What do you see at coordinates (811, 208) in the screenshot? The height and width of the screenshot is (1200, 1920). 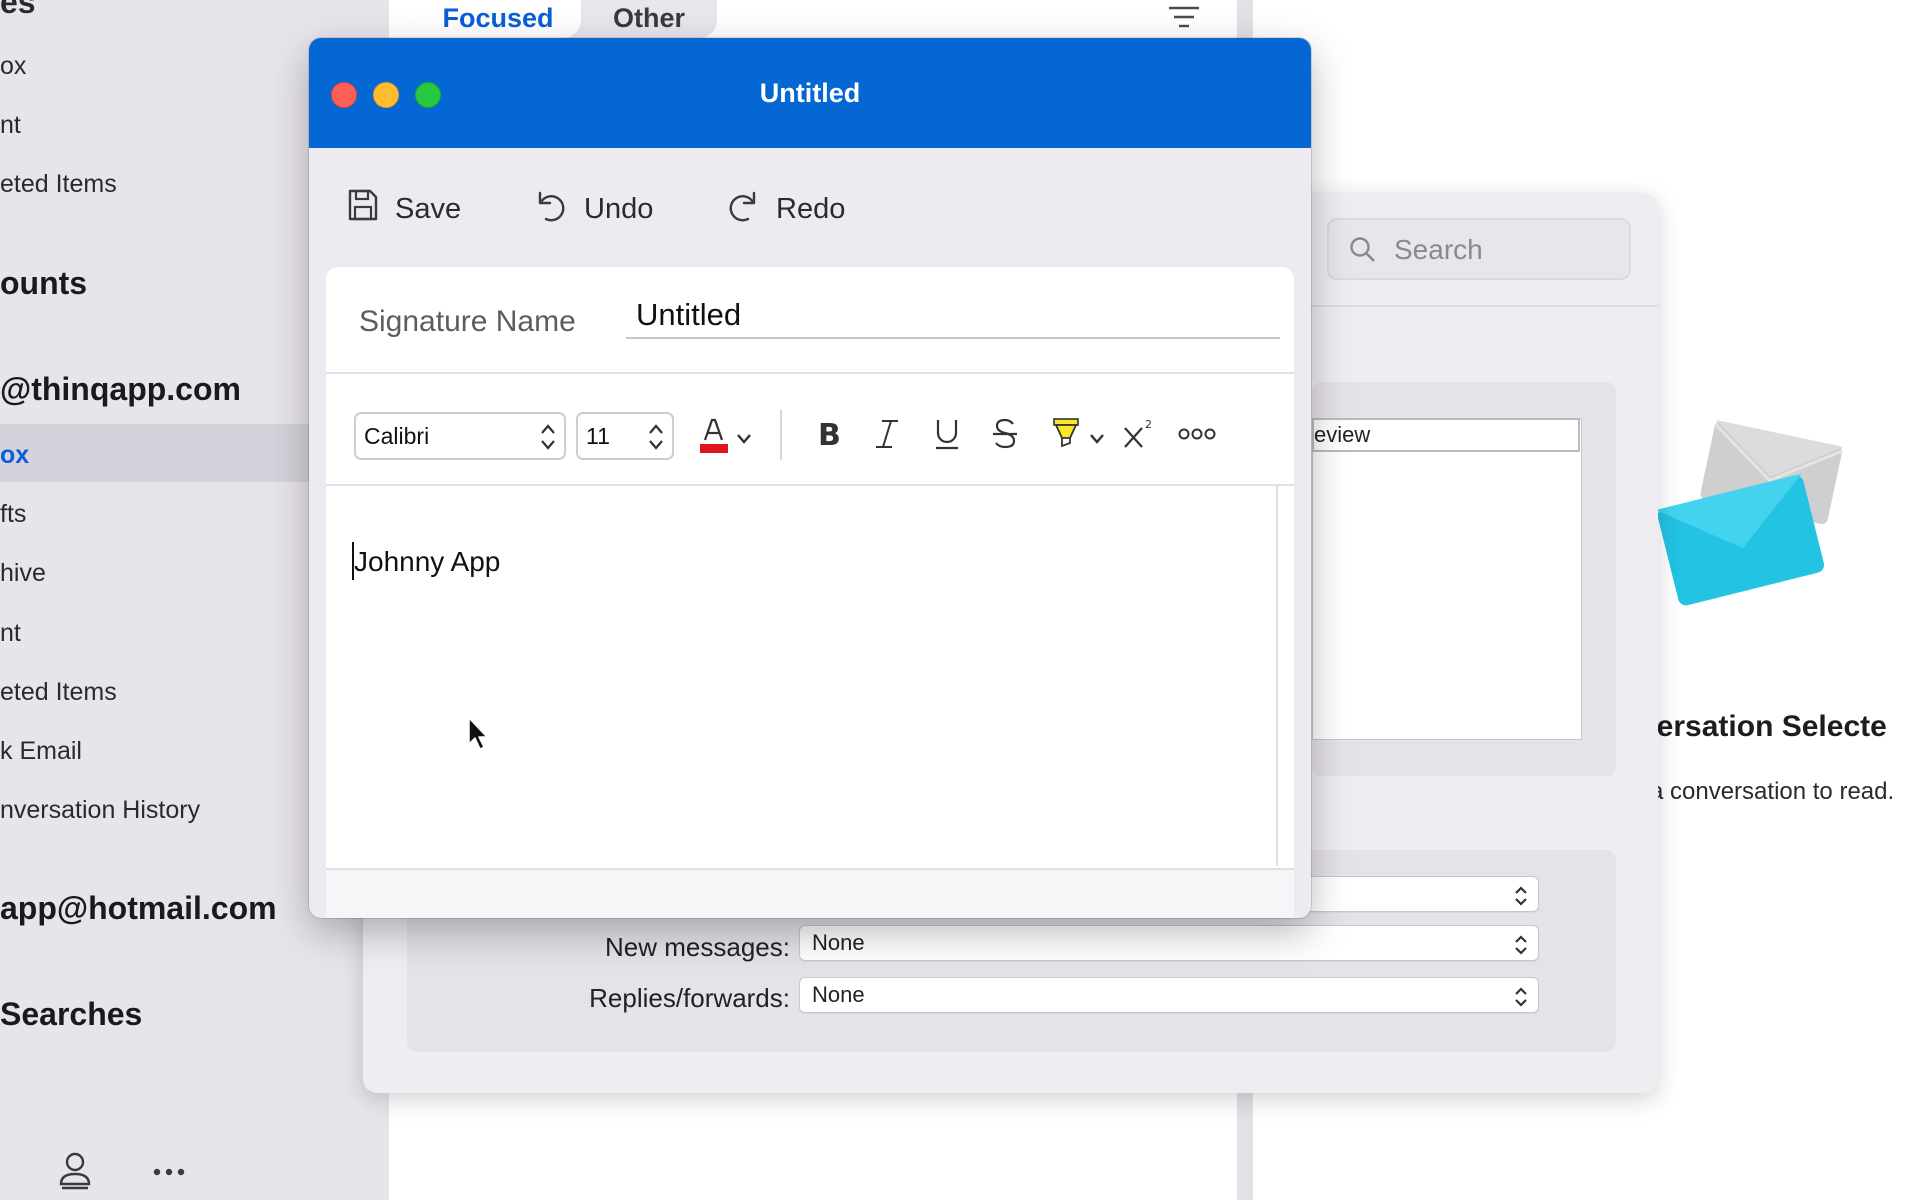 I see `redo-label: Redo` at bounding box center [811, 208].